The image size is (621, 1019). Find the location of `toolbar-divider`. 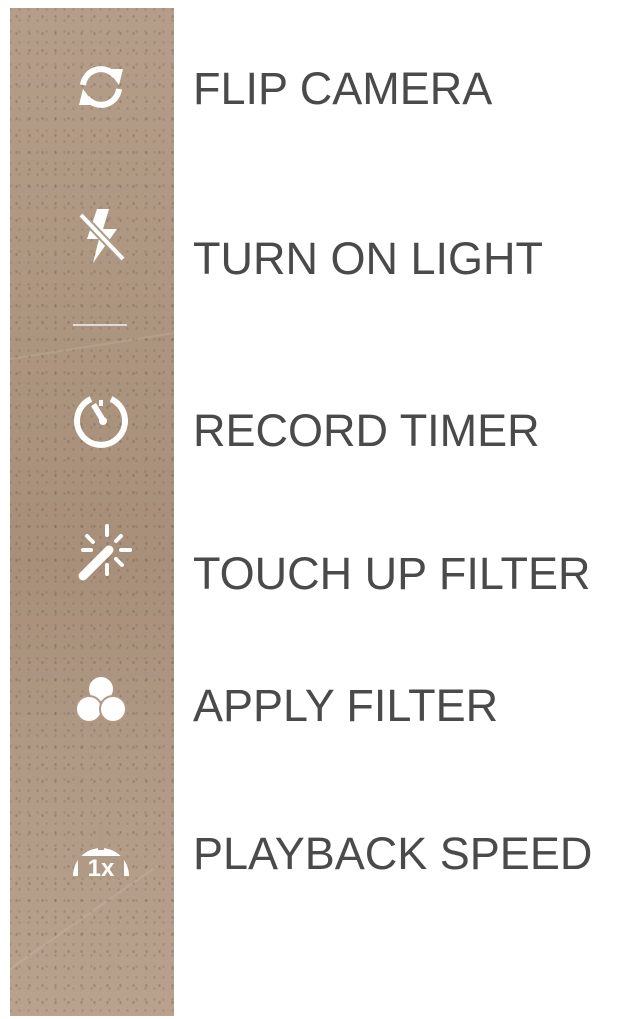

toolbar-divider is located at coordinates (100, 325).